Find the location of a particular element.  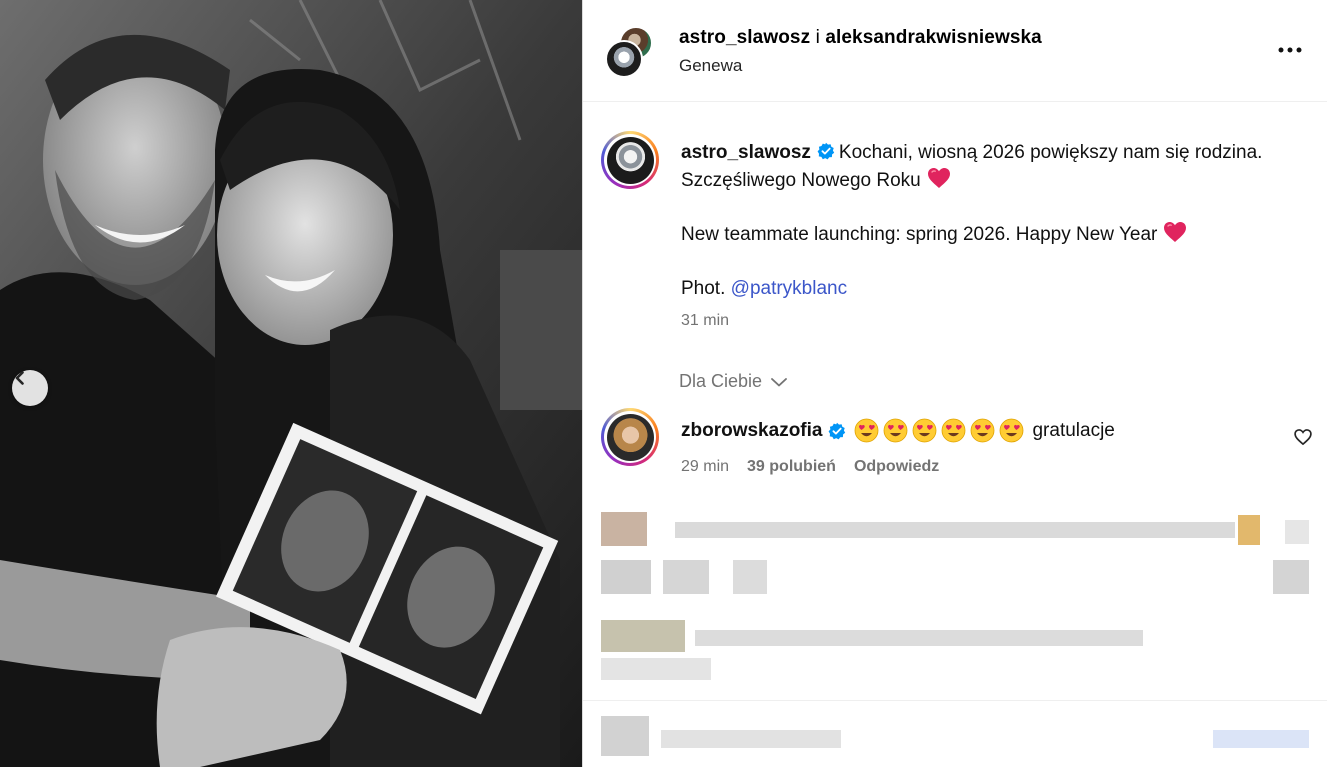

comment-meta: 29 min 39 polubień Odpowiedz is located at coordinates (810, 467).